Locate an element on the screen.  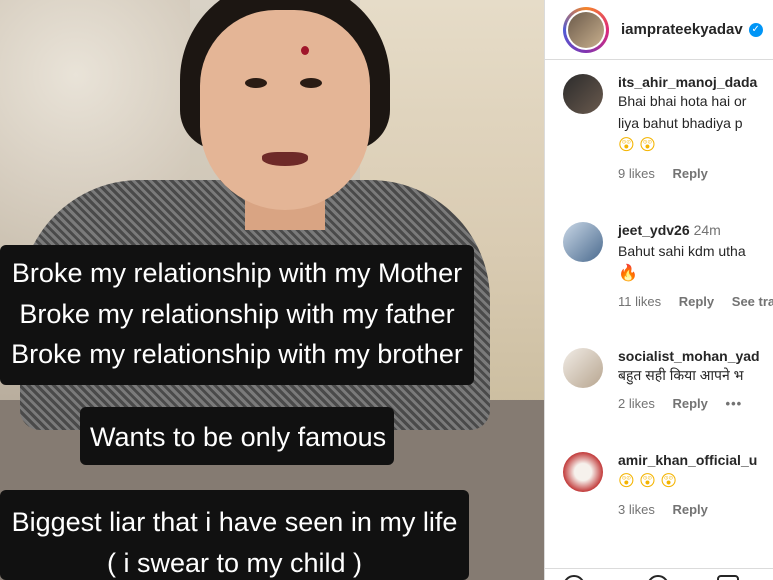
like-heart-icon is located at coordinates (574, 577).